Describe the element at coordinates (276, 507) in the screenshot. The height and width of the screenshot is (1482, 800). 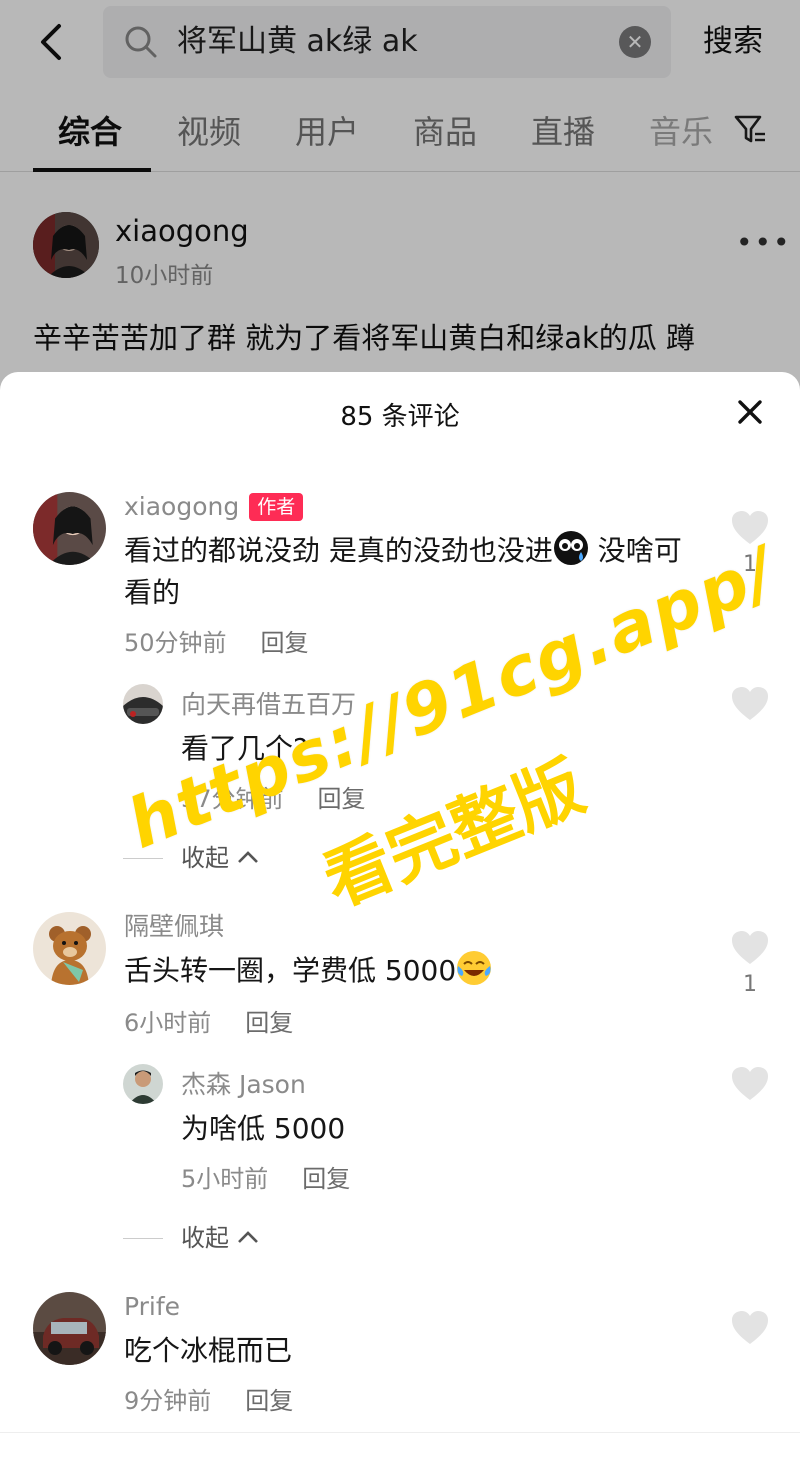
I see `author-badge: 作者` at that location.